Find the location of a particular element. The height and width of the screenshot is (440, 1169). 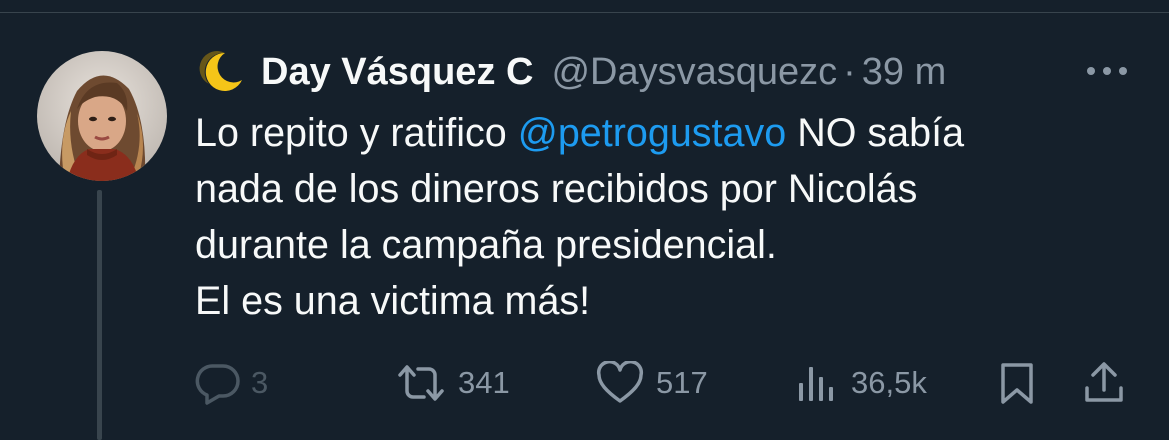

bookmark-button is located at coordinates (1017, 383).